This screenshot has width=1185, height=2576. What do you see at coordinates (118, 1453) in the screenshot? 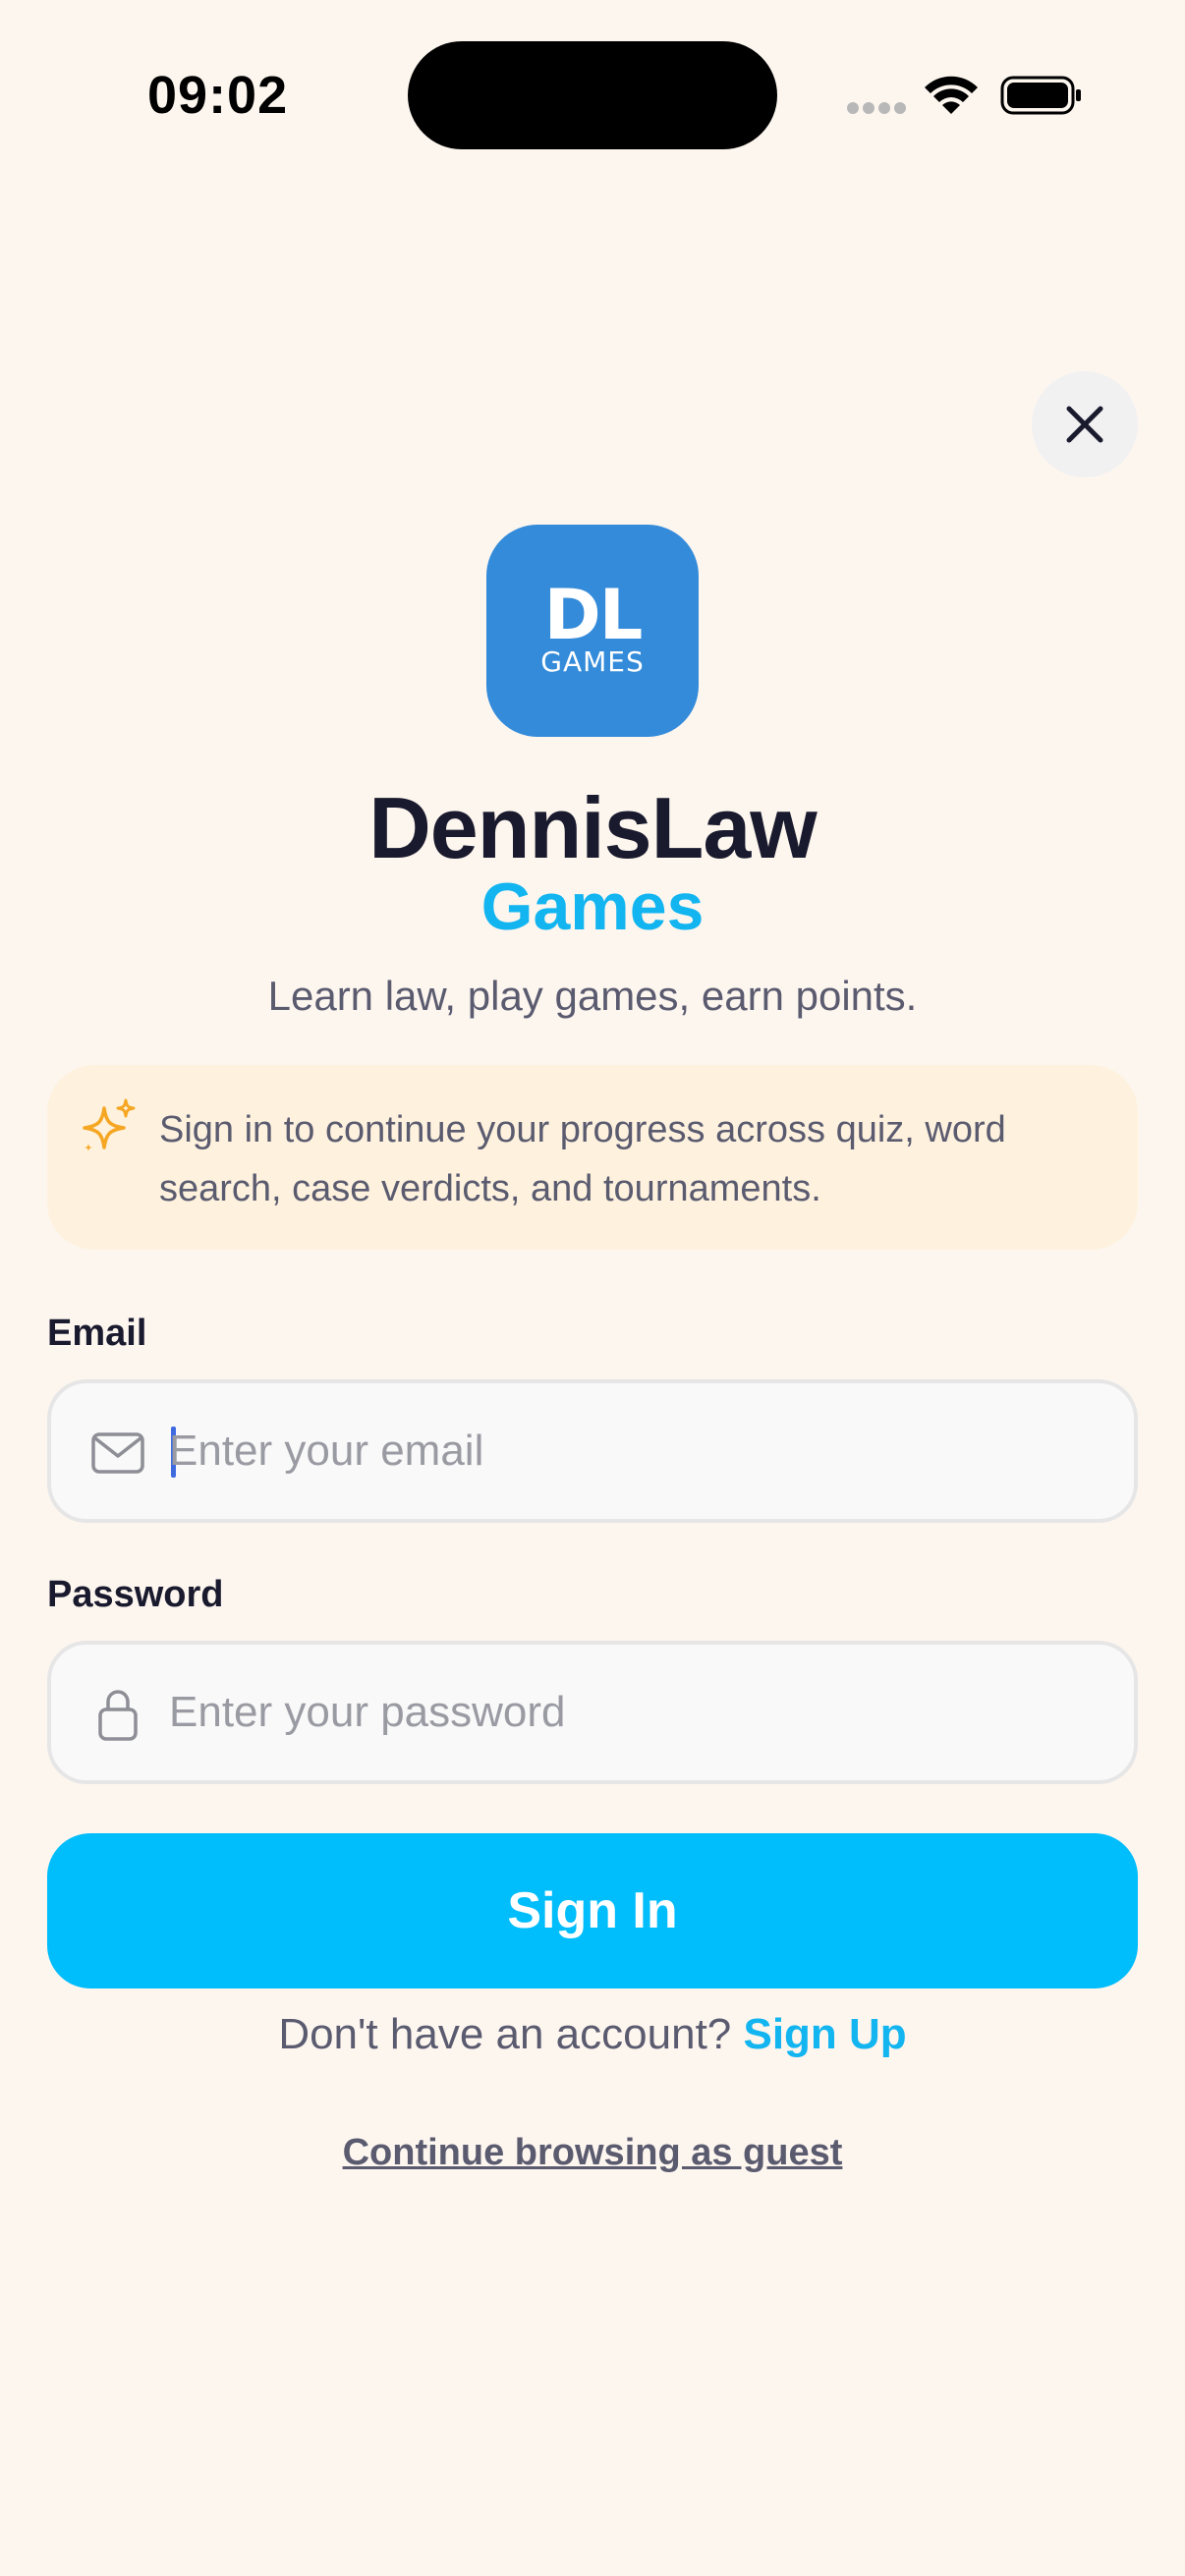
I see `mail-icon` at bounding box center [118, 1453].